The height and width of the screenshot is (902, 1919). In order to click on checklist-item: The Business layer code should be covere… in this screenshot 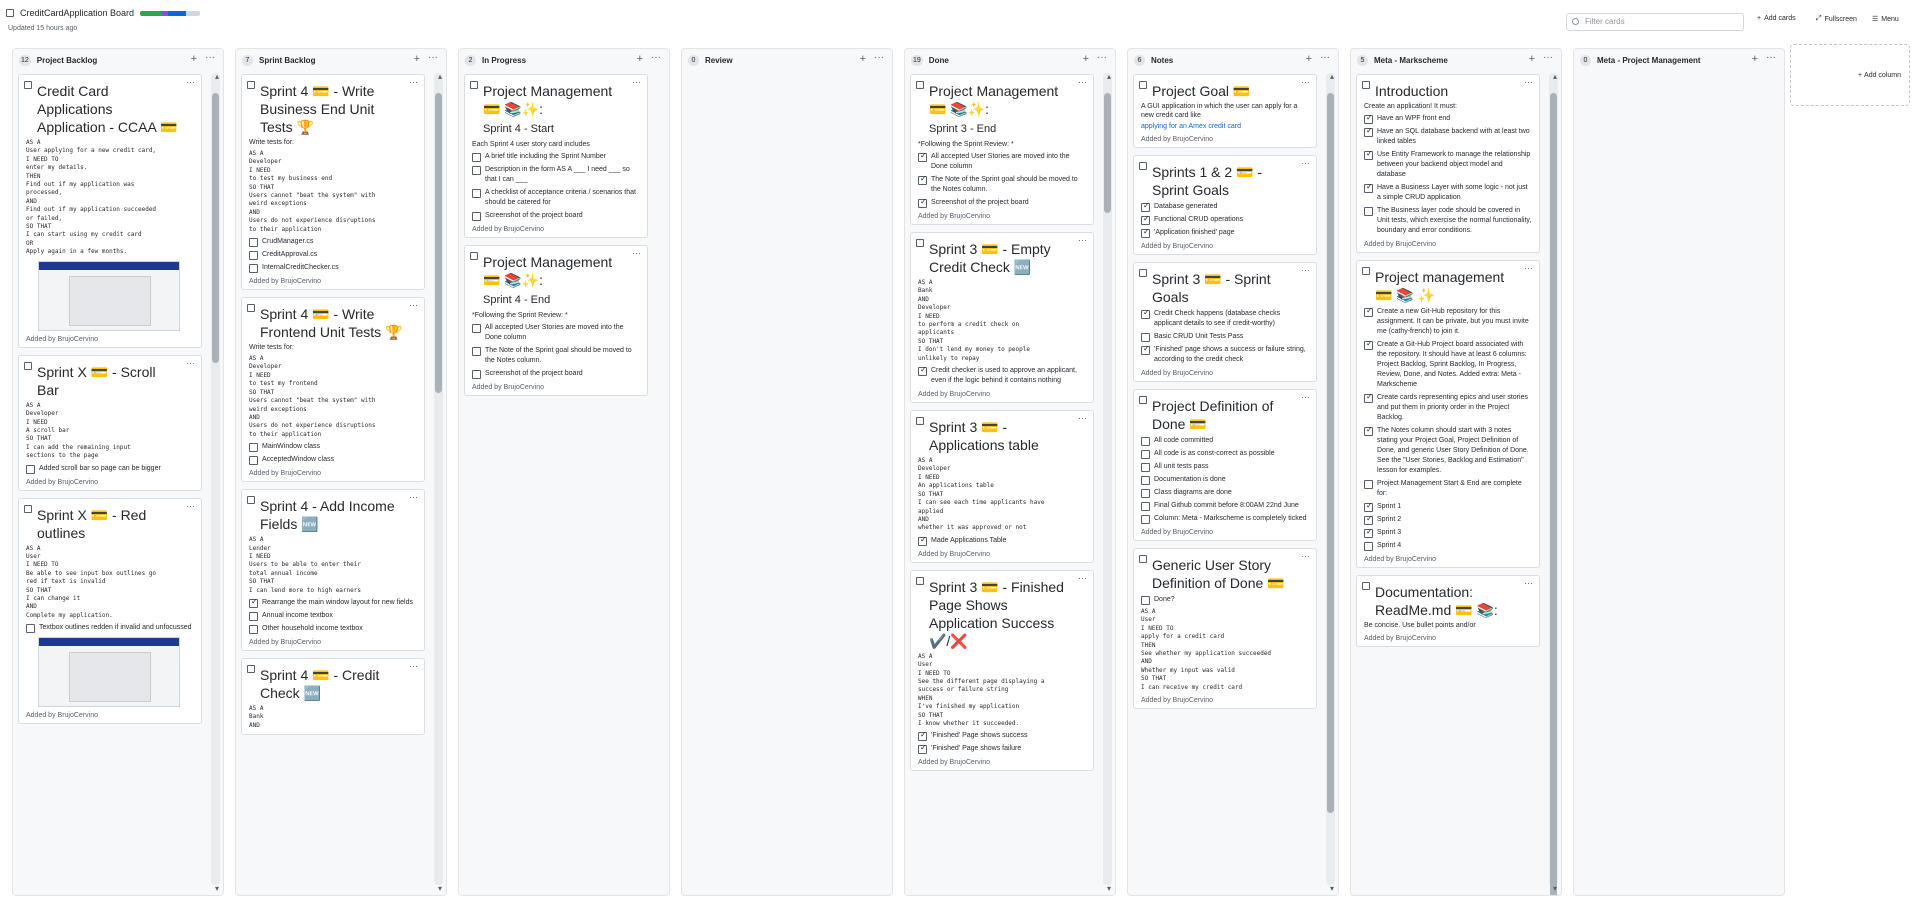, I will do `click(1448, 221)`.